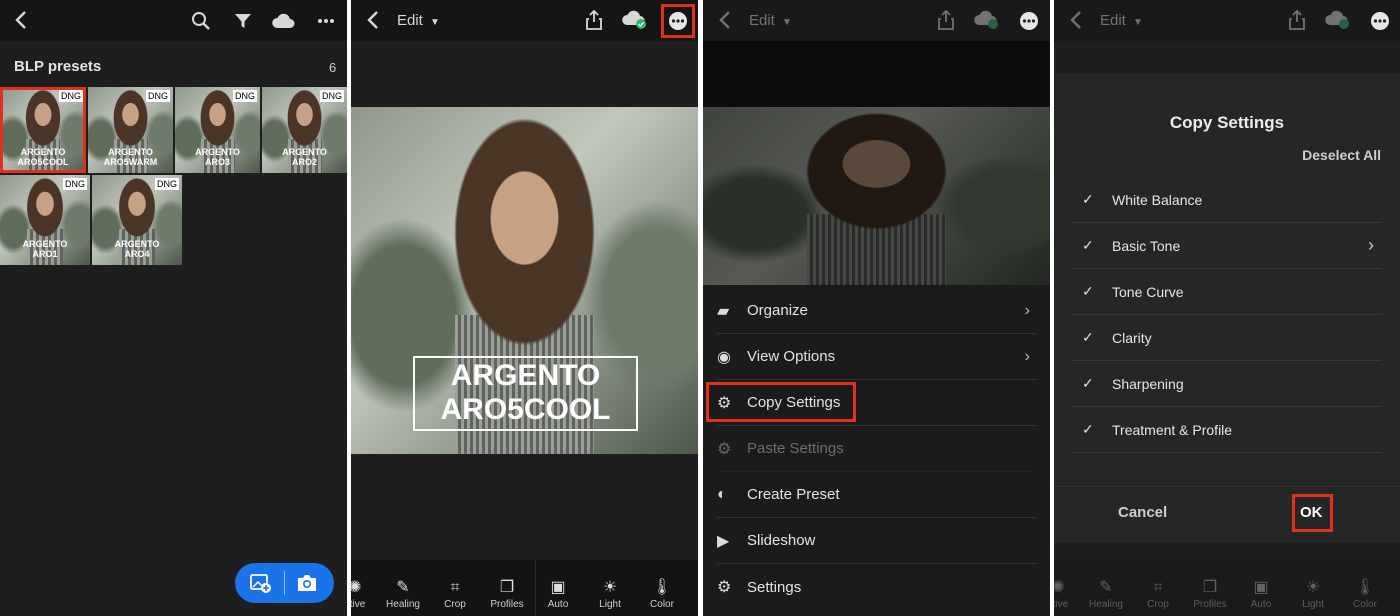 This screenshot has height=616, width=1400. Describe the element at coordinates (130, 130) in the screenshot. I see `thumbnail-aro5warm: DNG ARGENTO ARO5WARM` at that location.